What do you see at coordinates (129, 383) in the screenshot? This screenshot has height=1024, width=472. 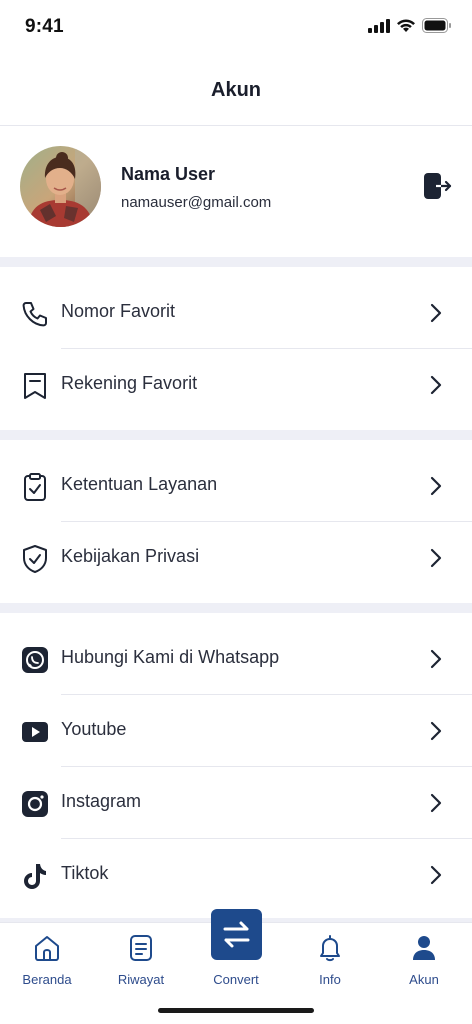 I see `menu-label: Rekening Favorit` at bounding box center [129, 383].